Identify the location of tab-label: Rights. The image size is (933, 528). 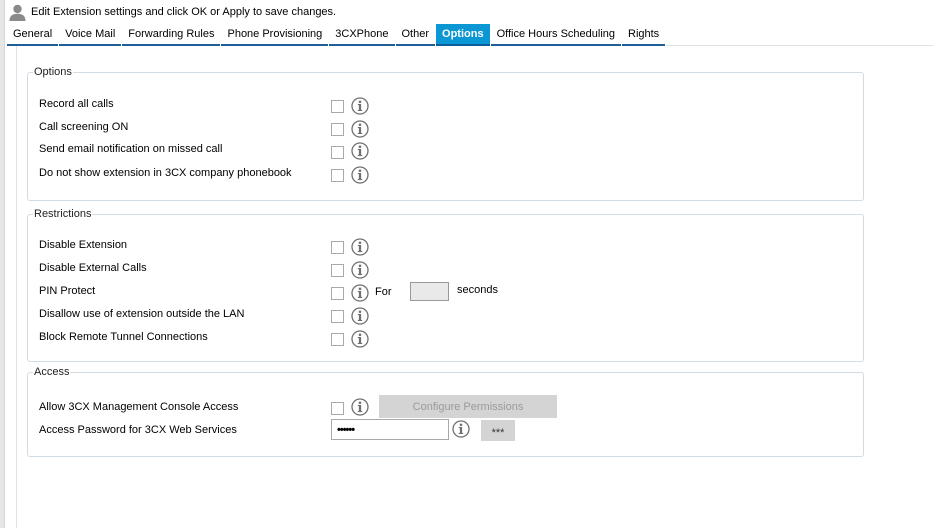
(644, 34).